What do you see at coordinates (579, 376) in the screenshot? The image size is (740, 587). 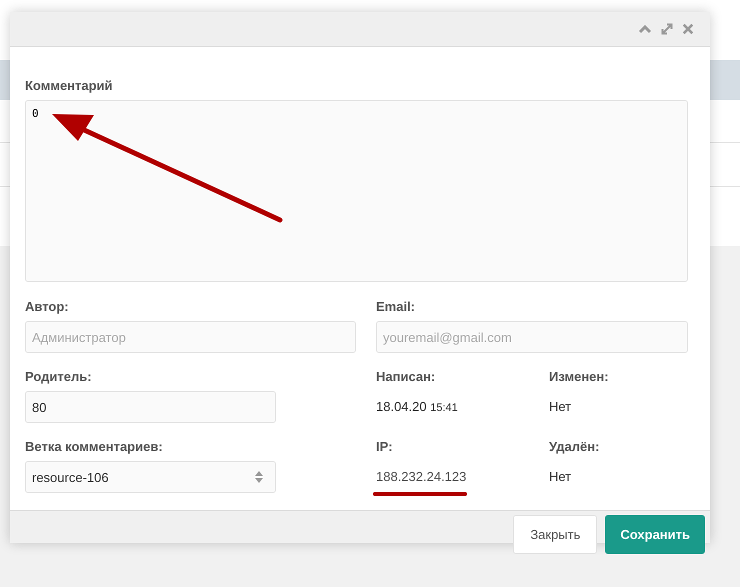 I see `field-label: Изменен:` at bounding box center [579, 376].